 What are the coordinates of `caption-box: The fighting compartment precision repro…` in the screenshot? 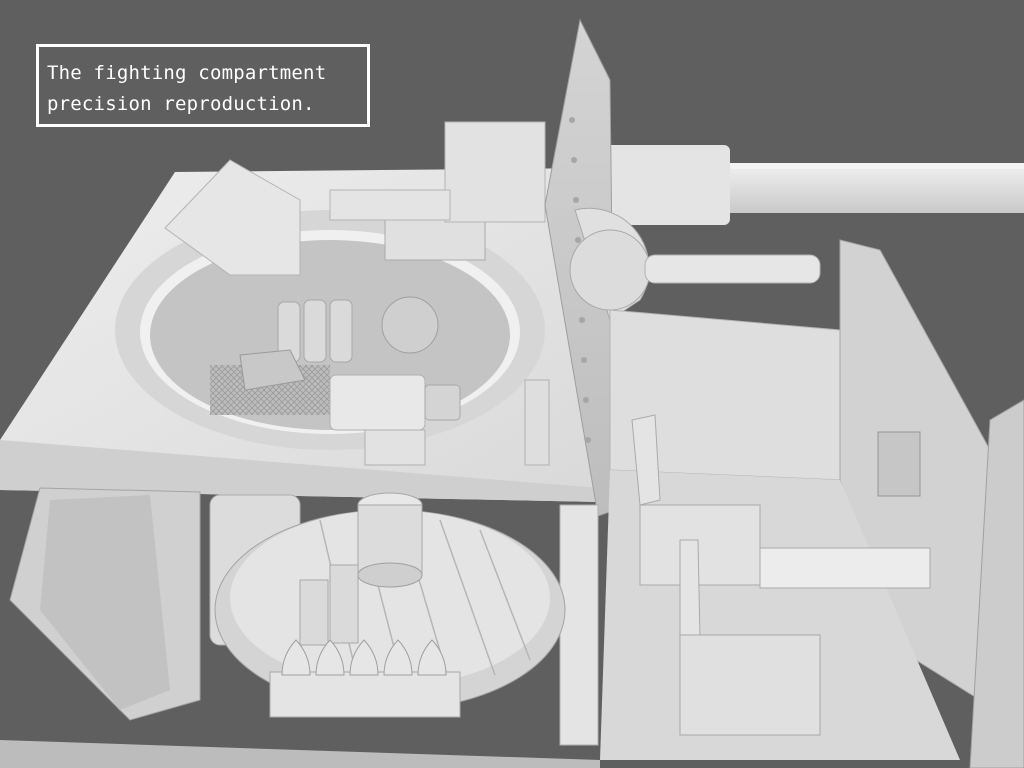 It's located at (203, 85).